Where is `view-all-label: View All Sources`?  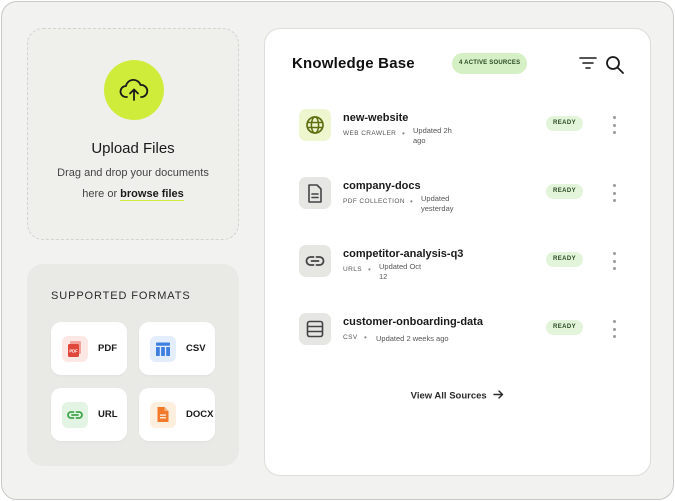
view-all-label: View All Sources is located at coordinates (448, 396).